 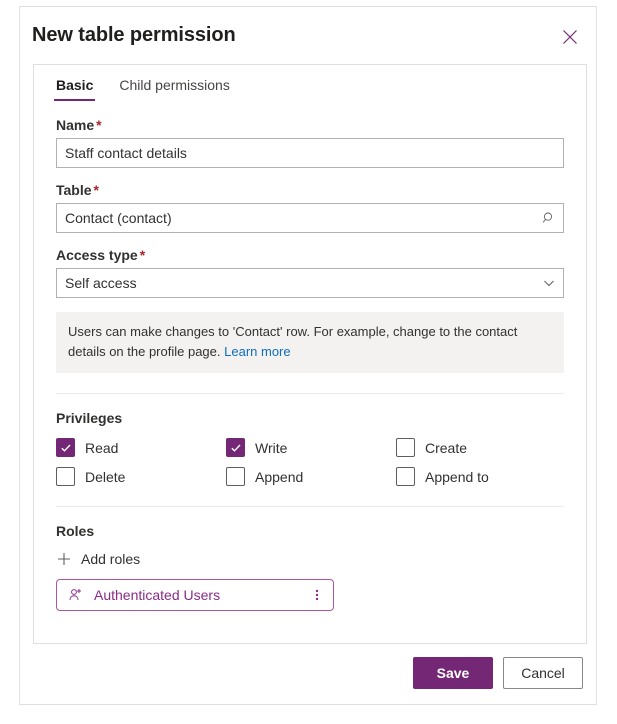 What do you see at coordinates (157, 595) in the screenshot?
I see `role-chip-label: Authenticated Users` at bounding box center [157, 595].